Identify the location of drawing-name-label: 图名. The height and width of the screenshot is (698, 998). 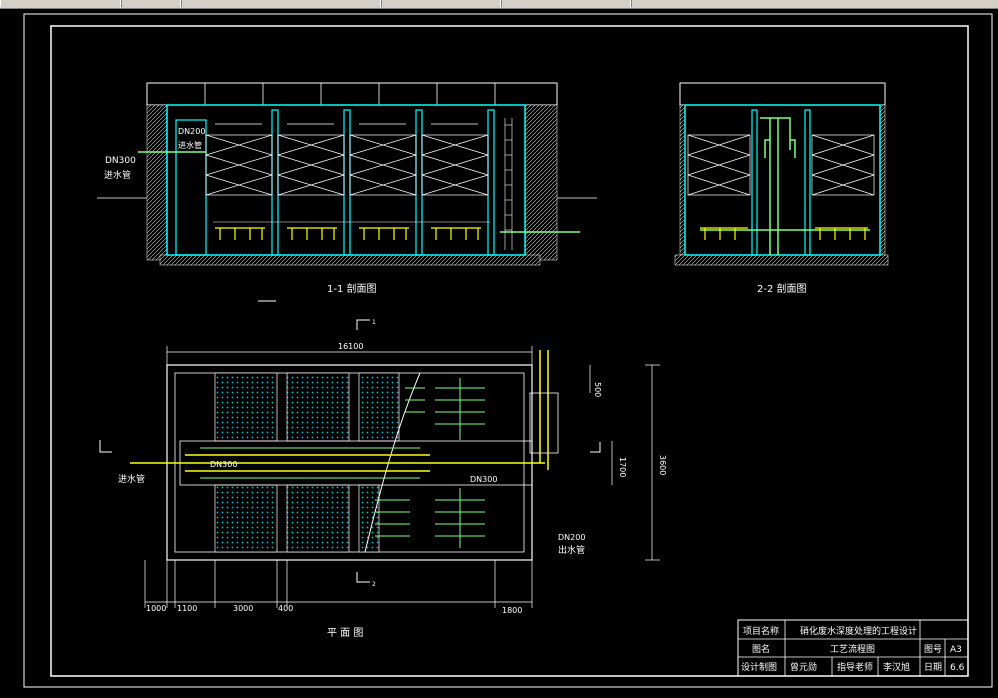
(761, 649).